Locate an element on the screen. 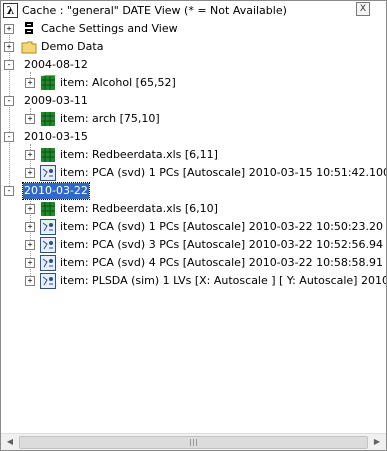  tree-node-date-2010-03-15: - 2010-03-15 is located at coordinates (193, 137).